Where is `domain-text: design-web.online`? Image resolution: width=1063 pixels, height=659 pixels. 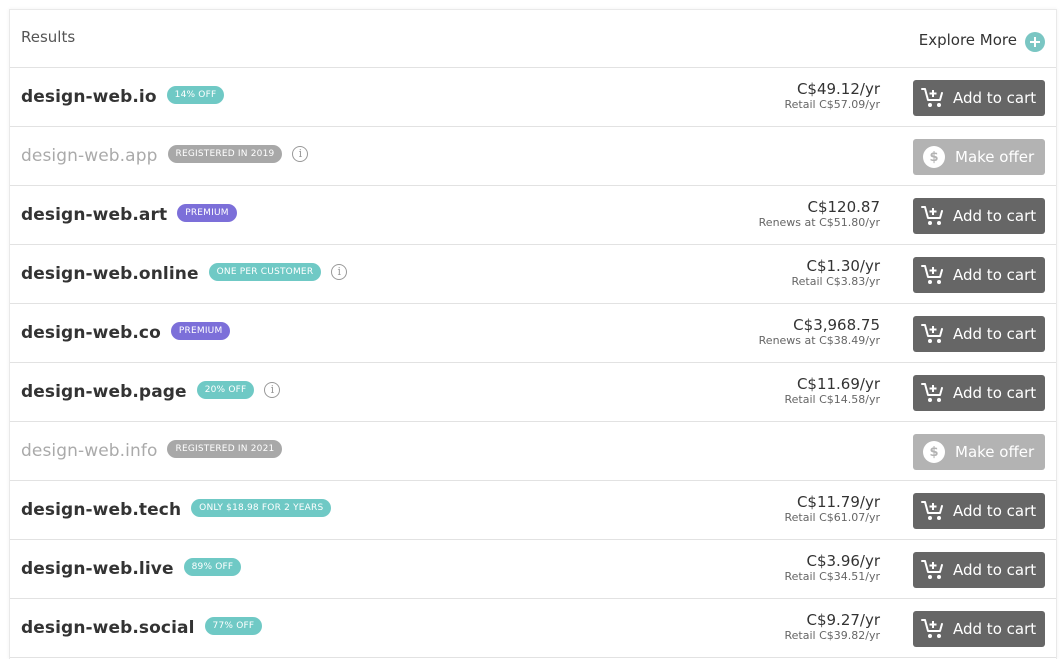 domain-text: design-web.online is located at coordinates (110, 274).